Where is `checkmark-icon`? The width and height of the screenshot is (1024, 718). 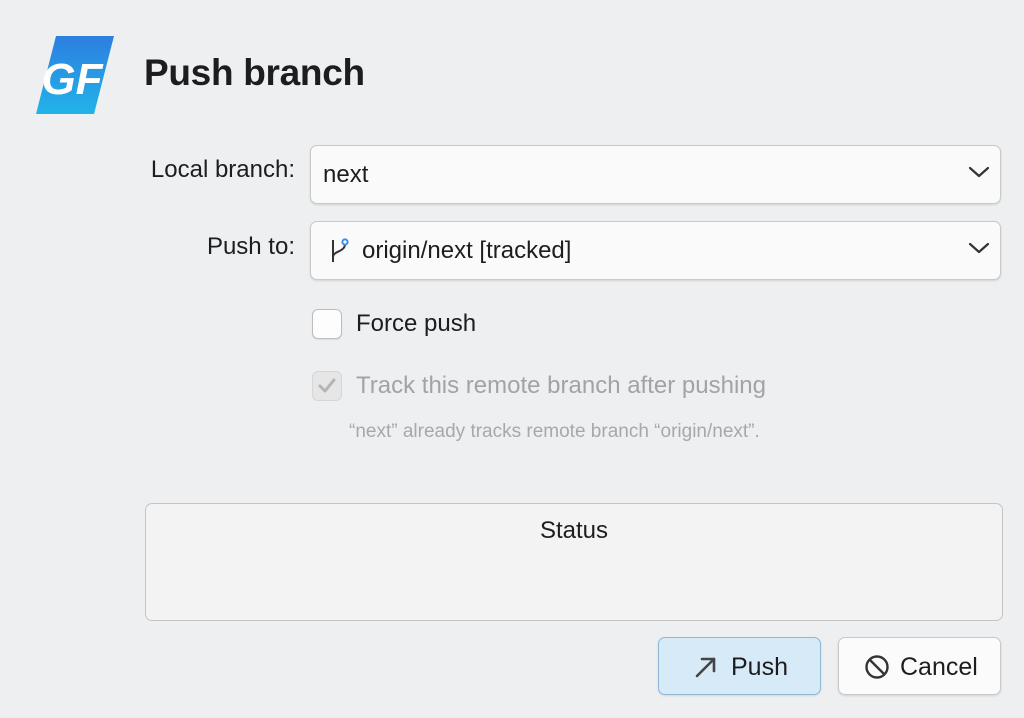 checkmark-icon is located at coordinates (327, 385).